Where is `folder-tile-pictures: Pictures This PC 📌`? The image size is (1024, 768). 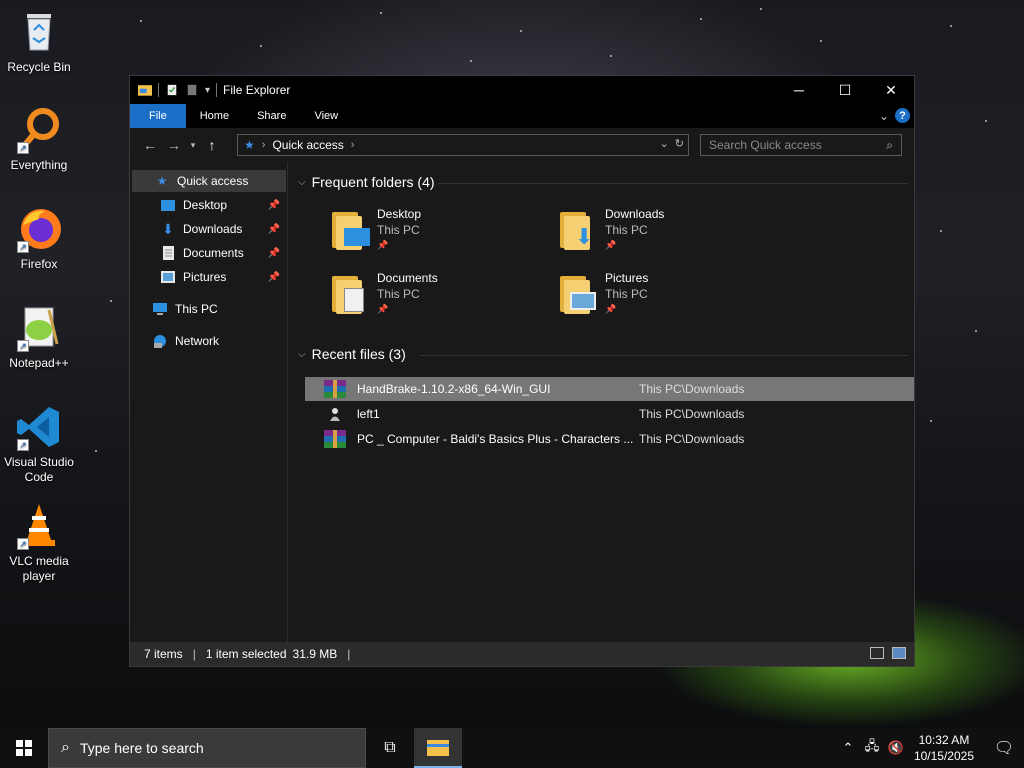
folder-tile-pictures: Pictures This PC 📌 is located at coordinates (668, 297).